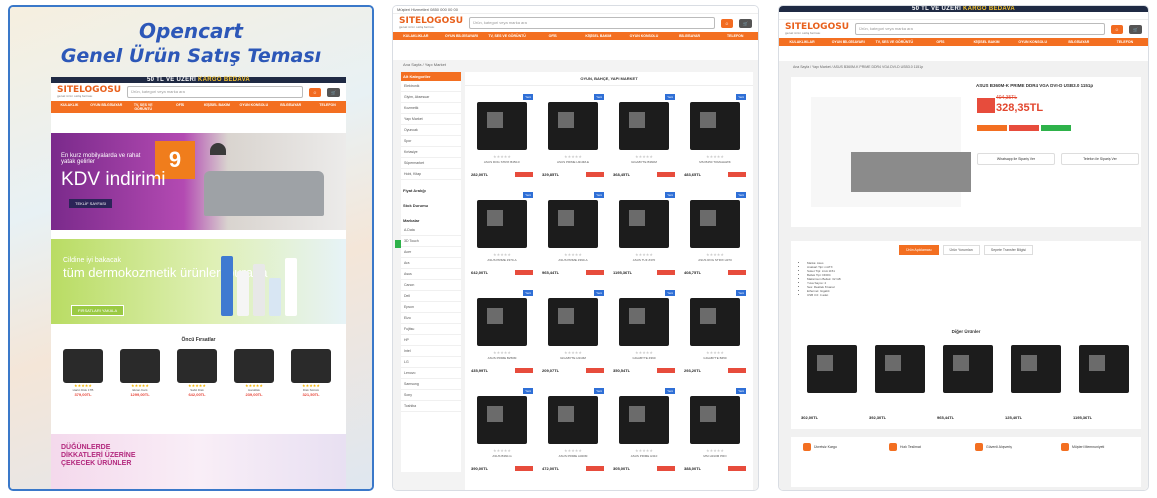  I want to click on product-card: Yeni ★★★★★ GIGABYTE B450 293,20TL, so click(715, 336).